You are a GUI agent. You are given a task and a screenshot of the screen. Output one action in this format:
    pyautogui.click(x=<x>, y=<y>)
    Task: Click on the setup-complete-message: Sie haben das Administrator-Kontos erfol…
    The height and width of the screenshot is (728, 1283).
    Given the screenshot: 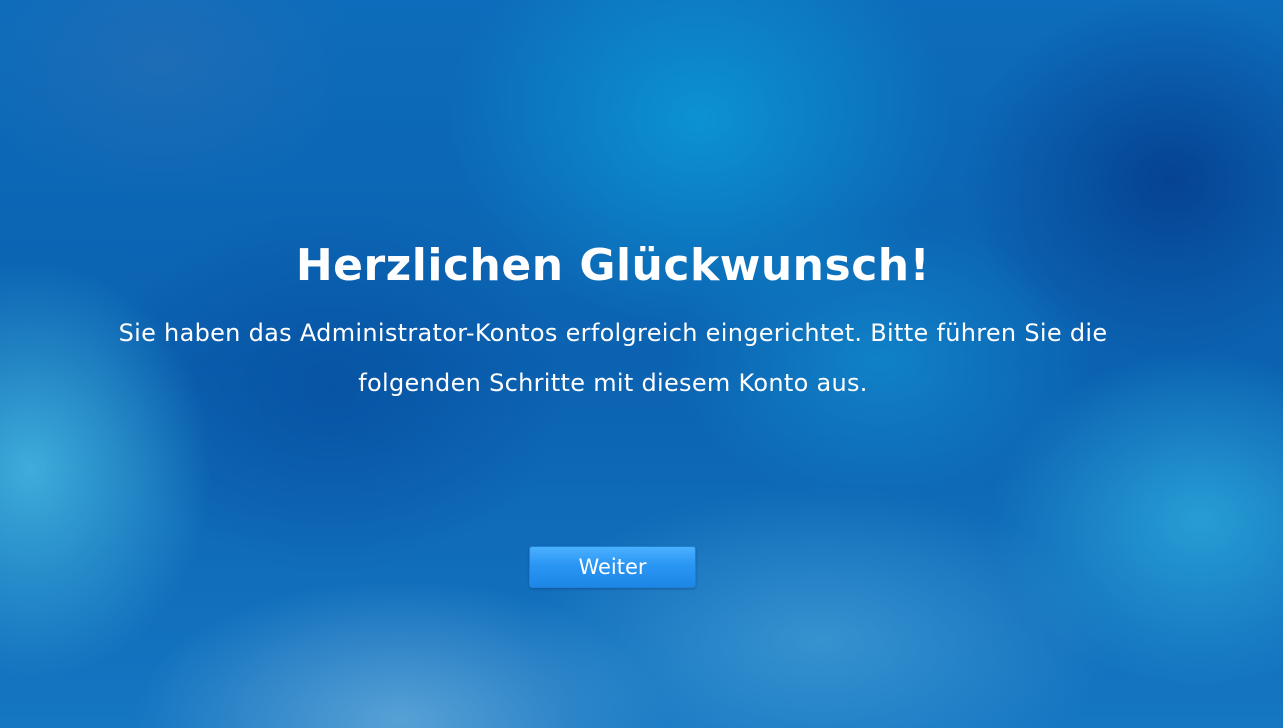 What is the action you would take?
    pyautogui.click(x=613, y=358)
    